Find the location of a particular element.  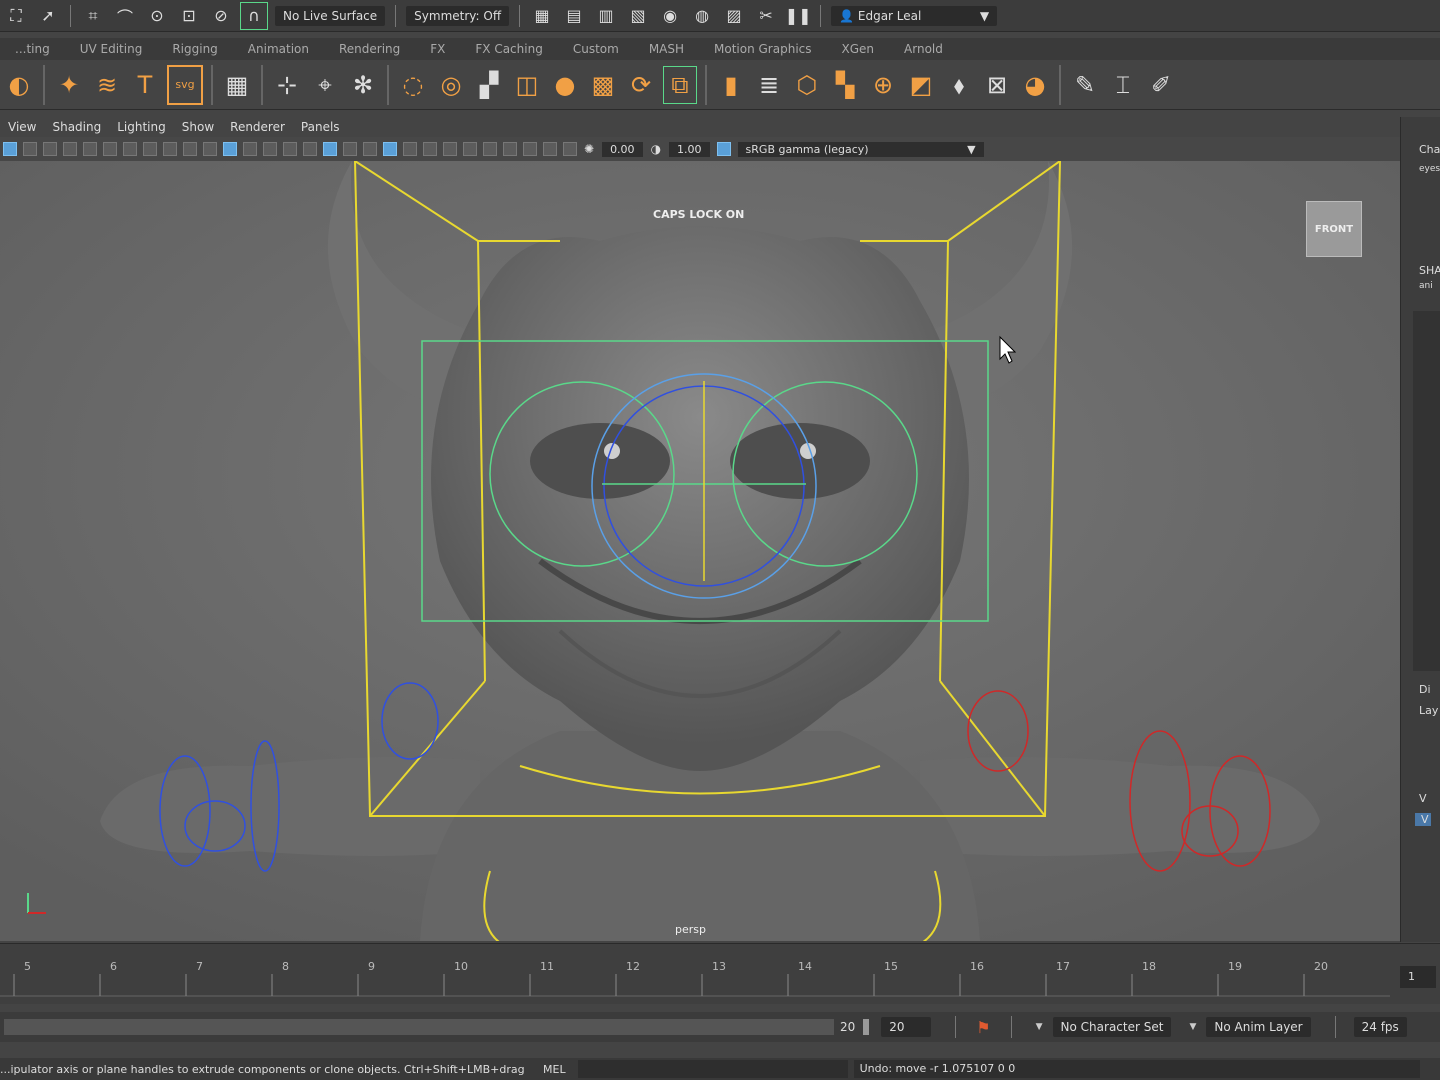

arnold-render-icon: ◍ is located at coordinates (702, 16).